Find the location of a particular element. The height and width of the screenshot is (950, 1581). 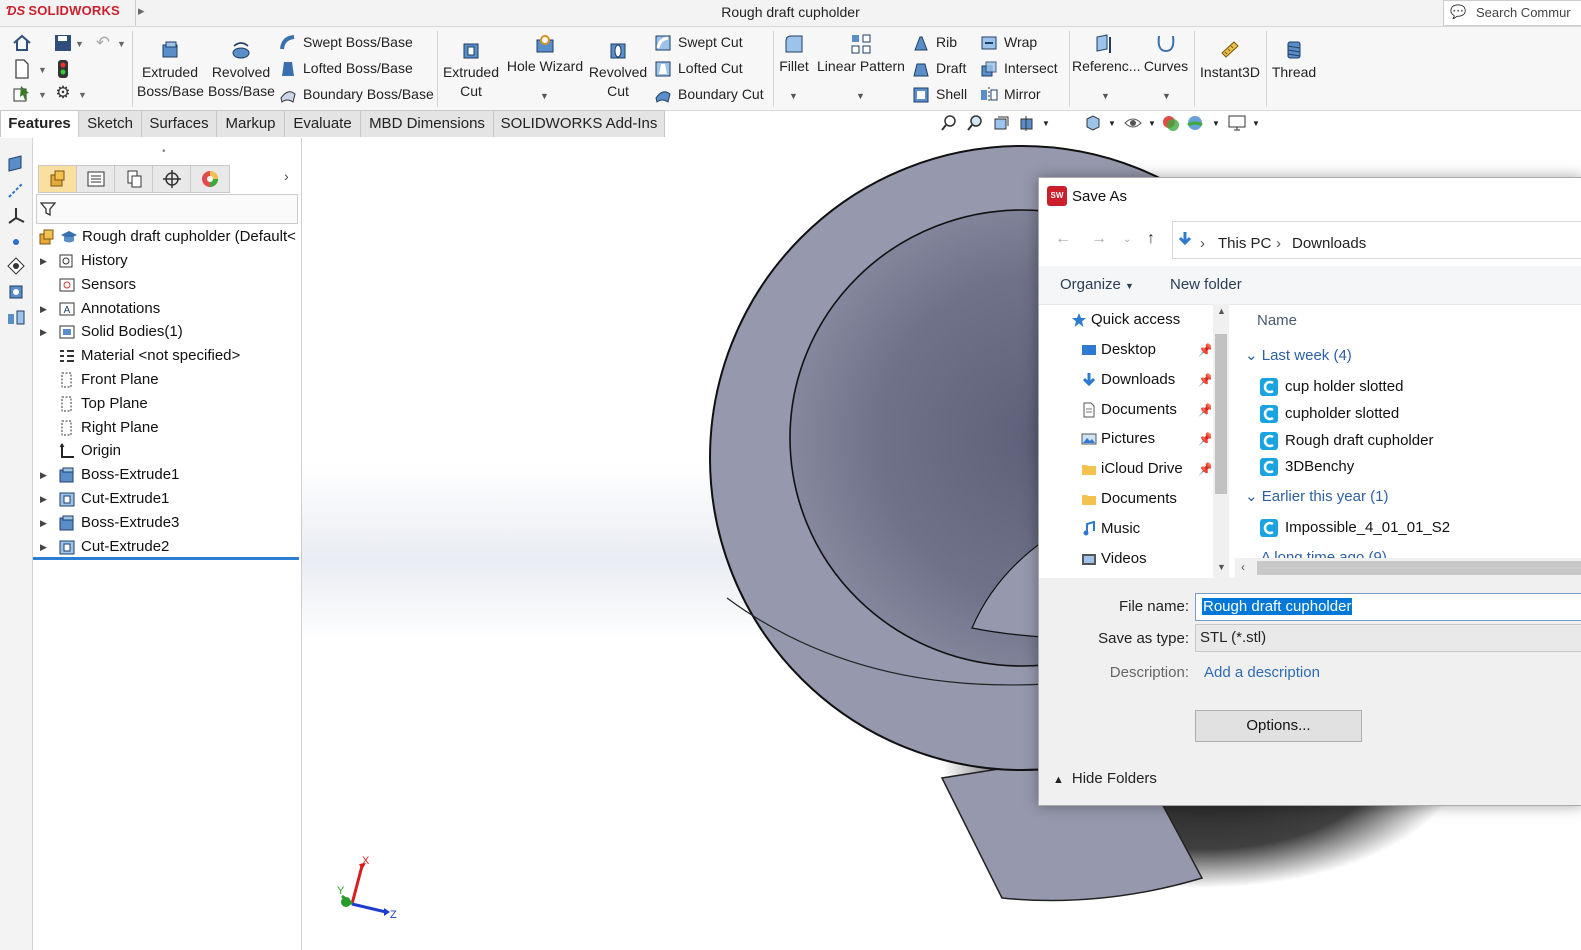

measure-icon is located at coordinates (16, 318).